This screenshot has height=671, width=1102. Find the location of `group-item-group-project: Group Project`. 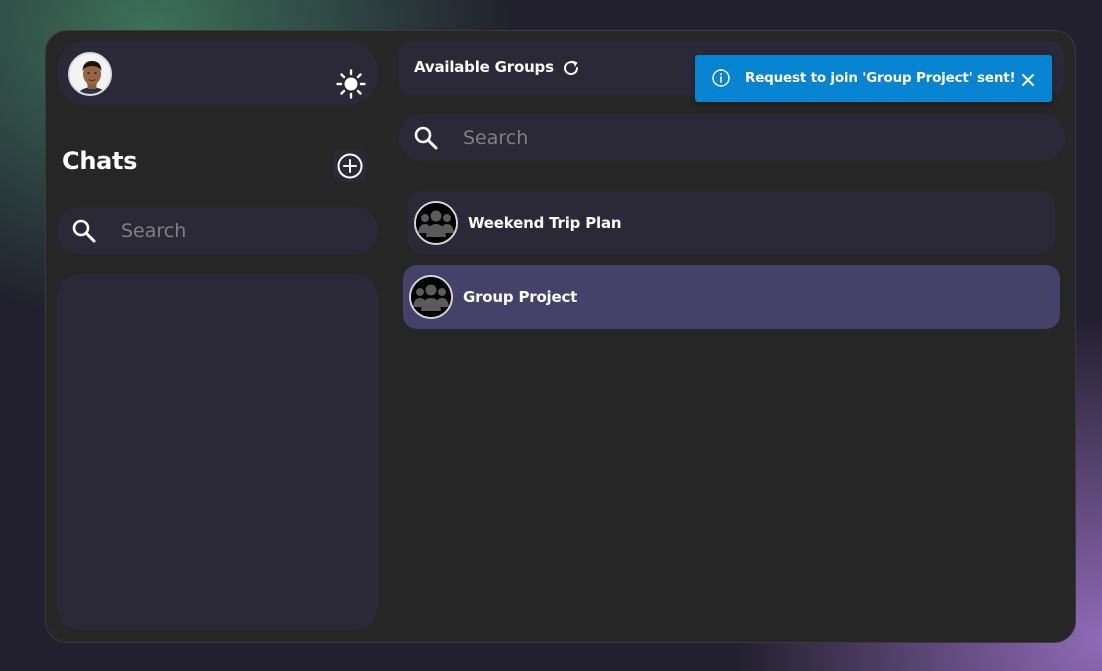

group-item-group-project: Group Project is located at coordinates (731, 297).